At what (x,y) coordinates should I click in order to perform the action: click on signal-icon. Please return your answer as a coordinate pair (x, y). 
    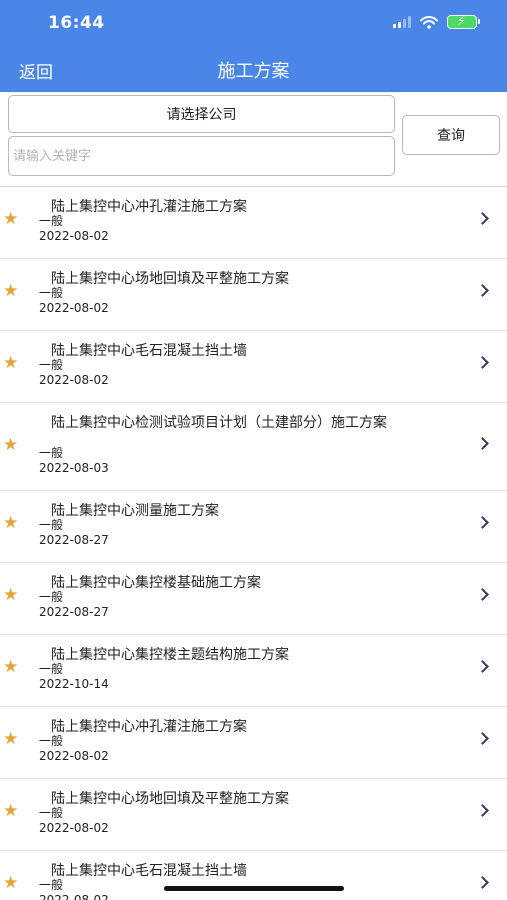
    Looking at the image, I should click on (402, 22).